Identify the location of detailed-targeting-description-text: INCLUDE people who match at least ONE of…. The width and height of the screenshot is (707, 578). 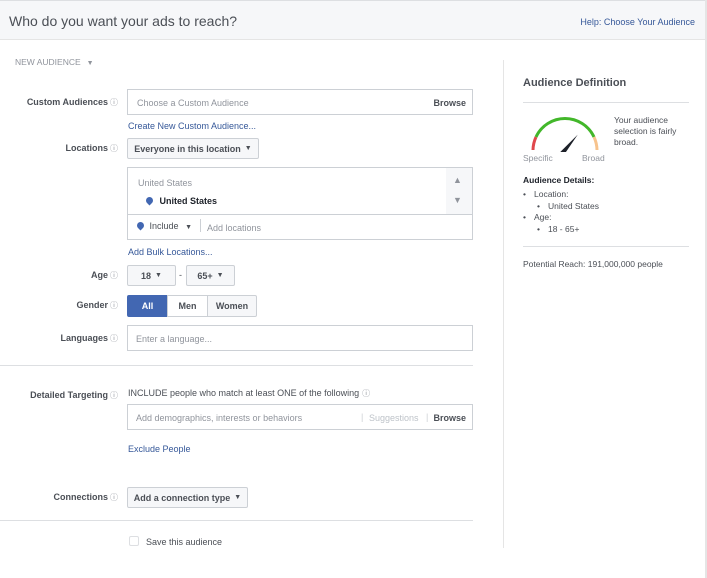
(244, 393).